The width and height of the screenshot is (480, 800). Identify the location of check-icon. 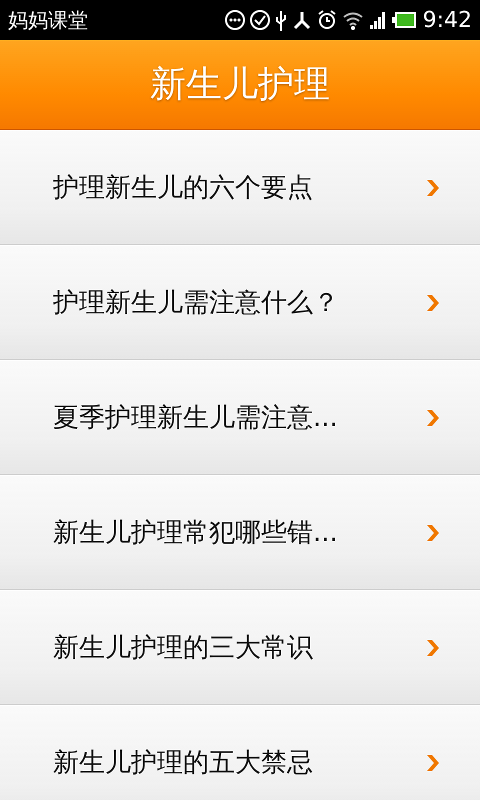
(260, 20).